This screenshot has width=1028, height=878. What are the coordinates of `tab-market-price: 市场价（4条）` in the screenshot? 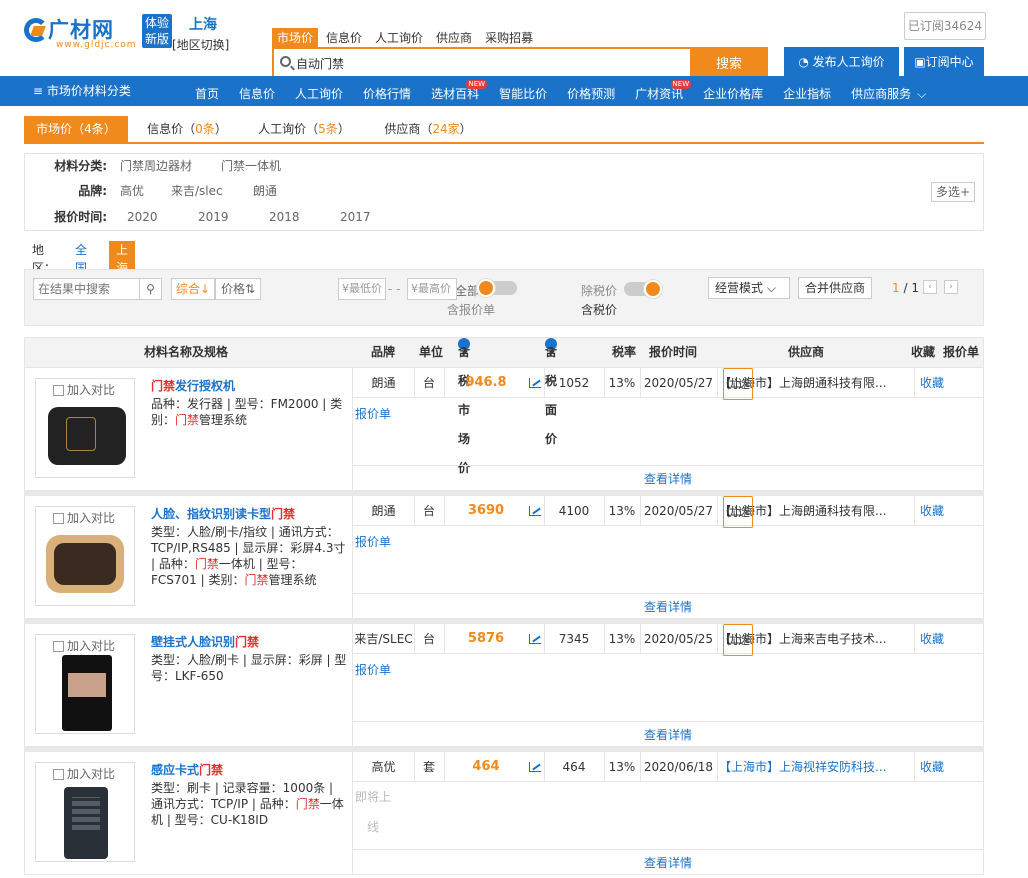 It's located at (76, 129).